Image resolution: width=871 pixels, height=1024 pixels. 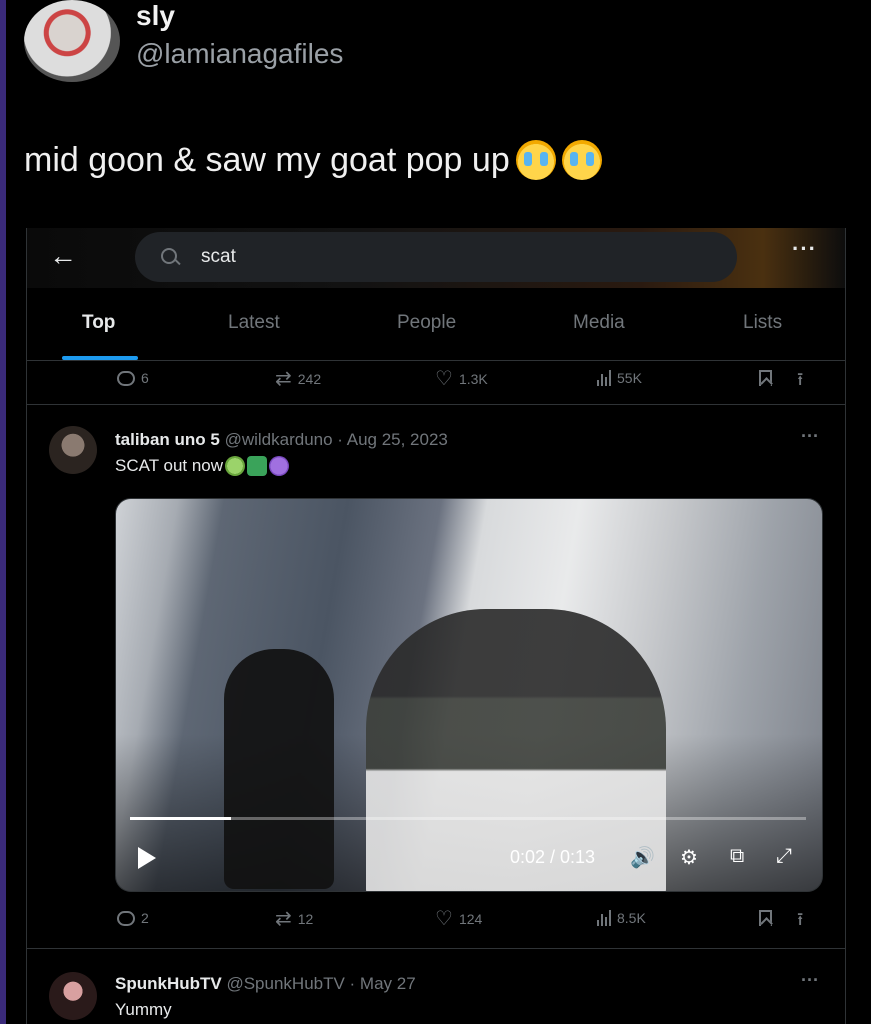 I want to click on views-button: 8.5K, so click(x=621, y=918).